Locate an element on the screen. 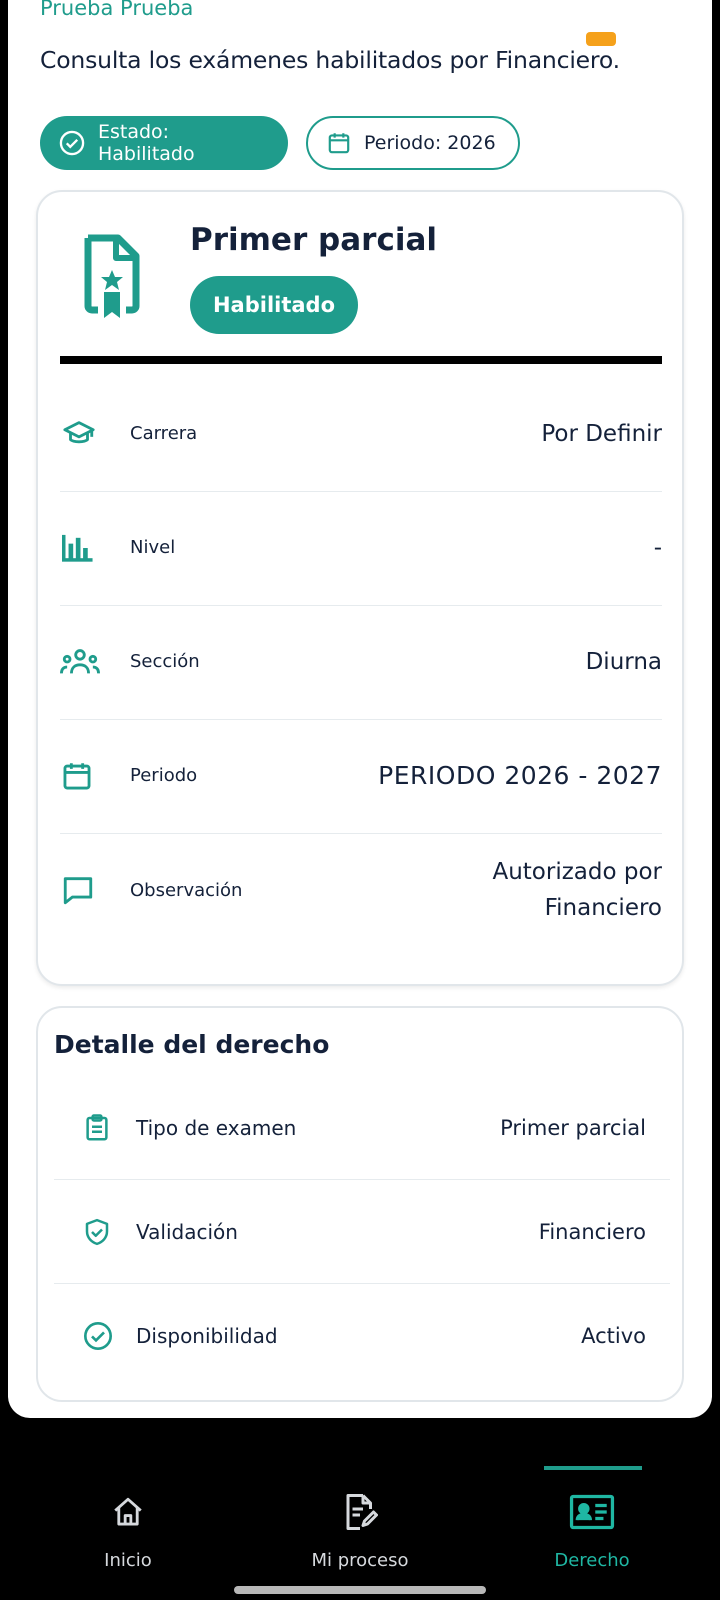 This screenshot has width=720, height=1600. user-name: Prueba Prueba is located at coordinates (117, 10).